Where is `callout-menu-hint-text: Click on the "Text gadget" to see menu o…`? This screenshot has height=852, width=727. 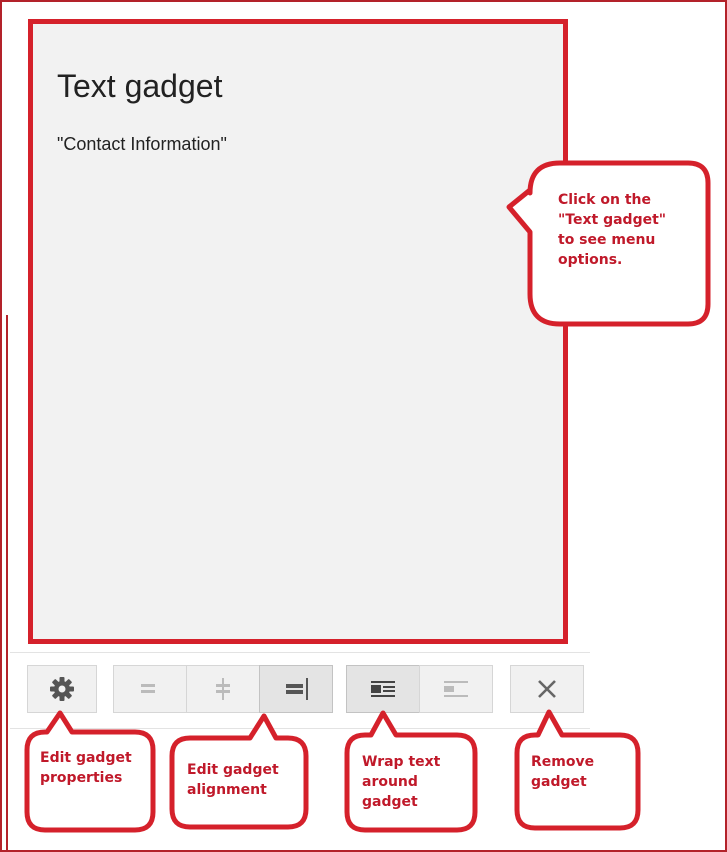
callout-menu-hint-text: Click on the "Text gadget" to see menu o… is located at coordinates (612, 230).